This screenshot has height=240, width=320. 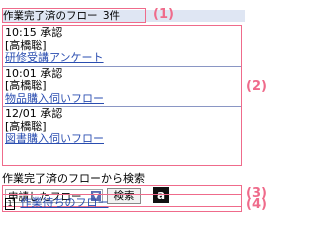 What do you see at coordinates (34, 32) in the screenshot?
I see `item-time: 10:15 承認` at bounding box center [34, 32].